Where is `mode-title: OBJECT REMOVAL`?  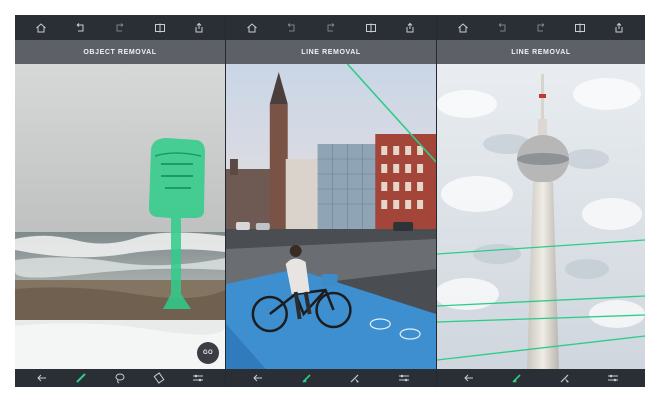
mode-title: OBJECT REMOVAL is located at coordinates (120, 52).